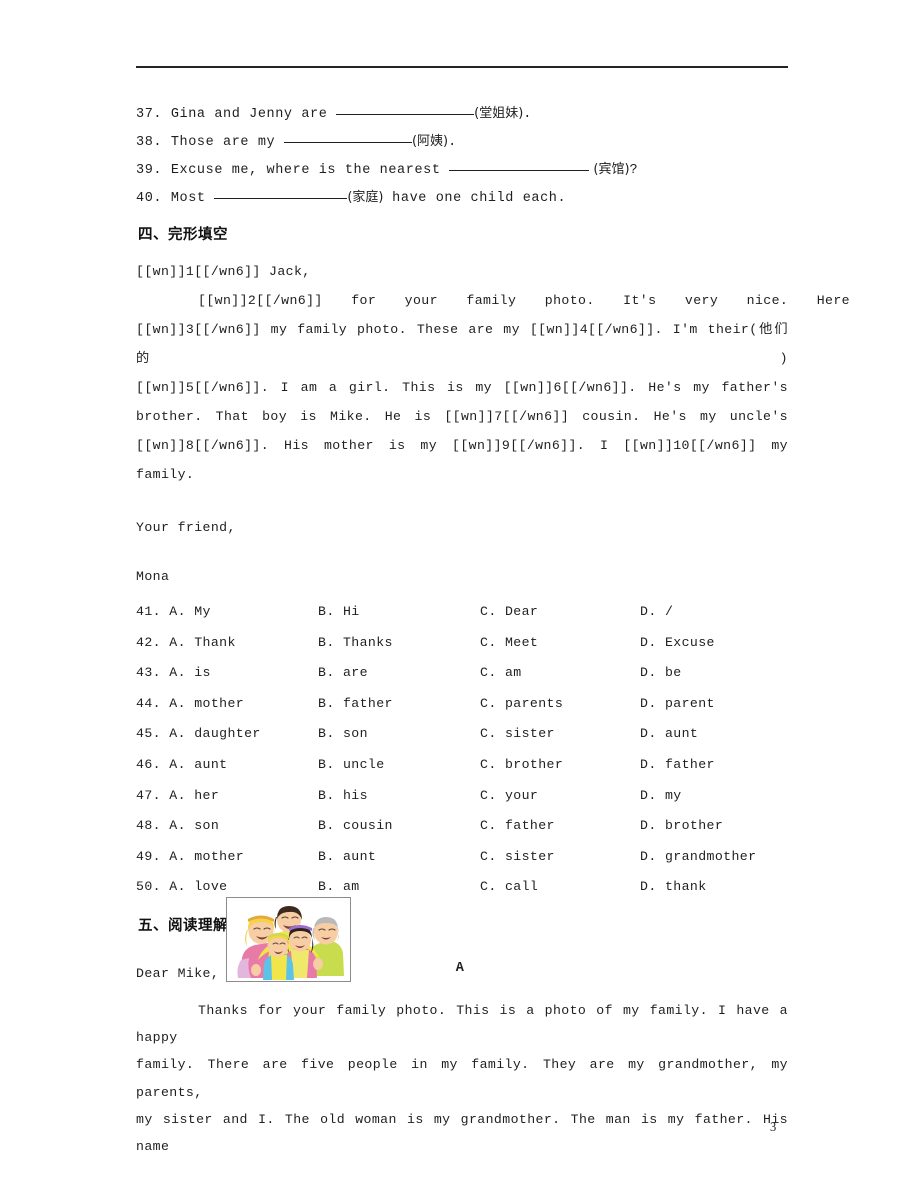  I want to click on item-text-after: ., so click(527, 114).